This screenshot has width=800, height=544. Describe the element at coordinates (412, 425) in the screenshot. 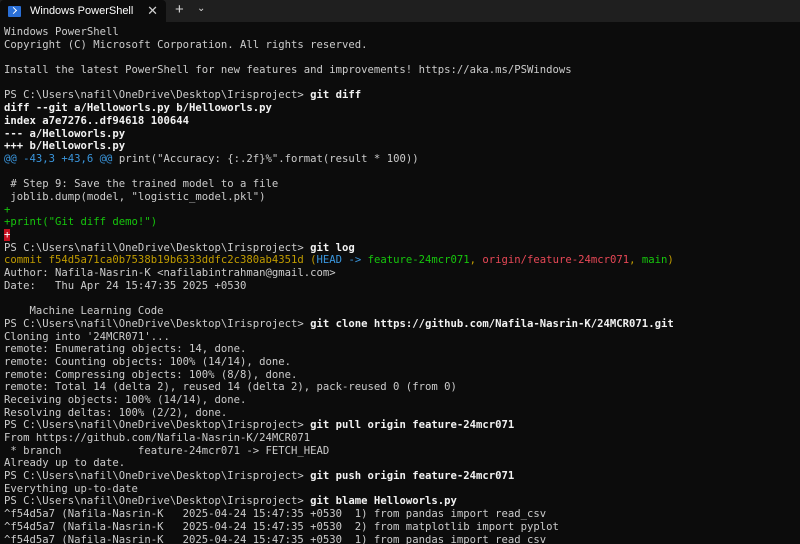

I see `command: git pull origin feature-24mcr071` at that location.